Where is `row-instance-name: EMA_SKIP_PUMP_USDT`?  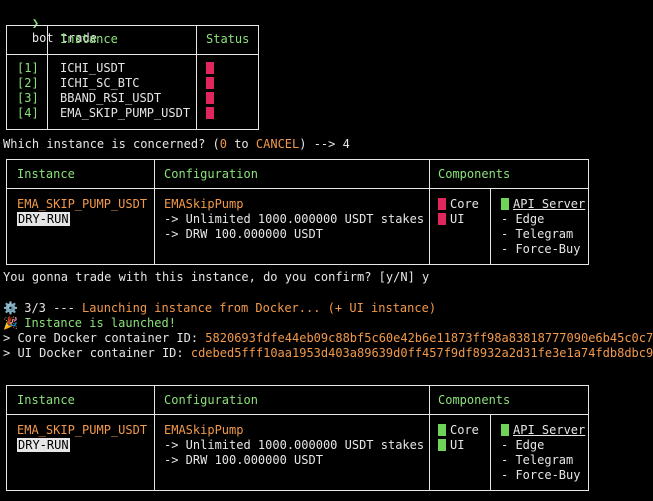
row-instance-name: EMA_SKIP_PUMP_USDT is located at coordinates (125, 113).